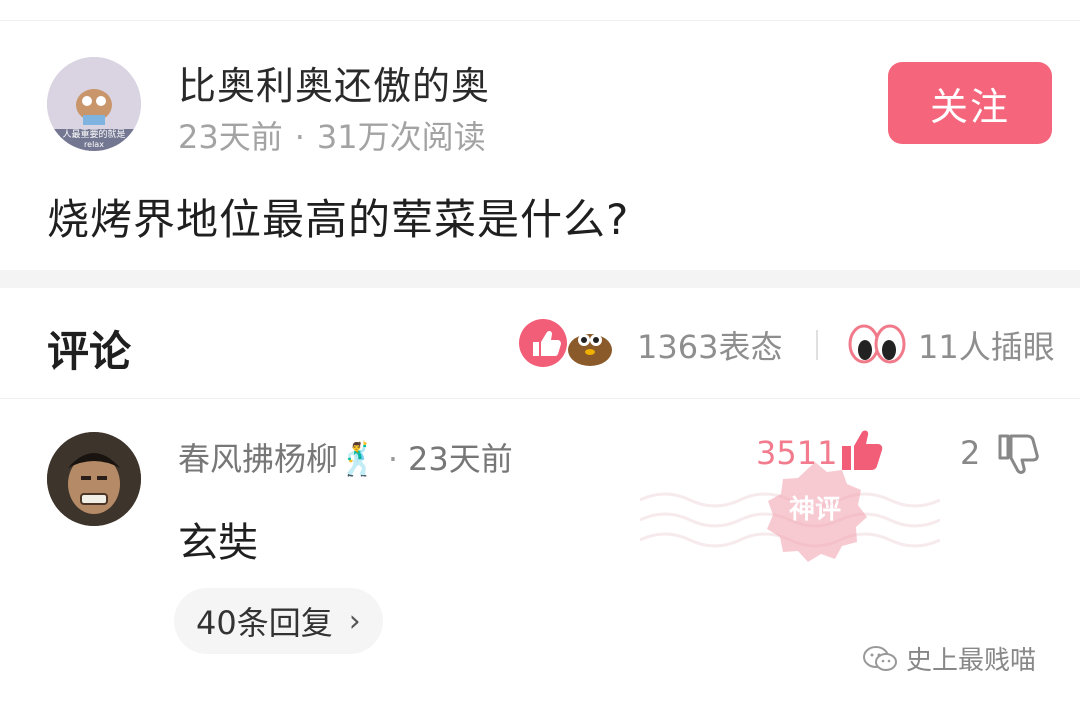 This screenshot has width=1080, height=709. Describe the element at coordinates (338, 219) in the screenshot. I see `post-question: 烧烤界地位最高的荤菜是什么?` at that location.